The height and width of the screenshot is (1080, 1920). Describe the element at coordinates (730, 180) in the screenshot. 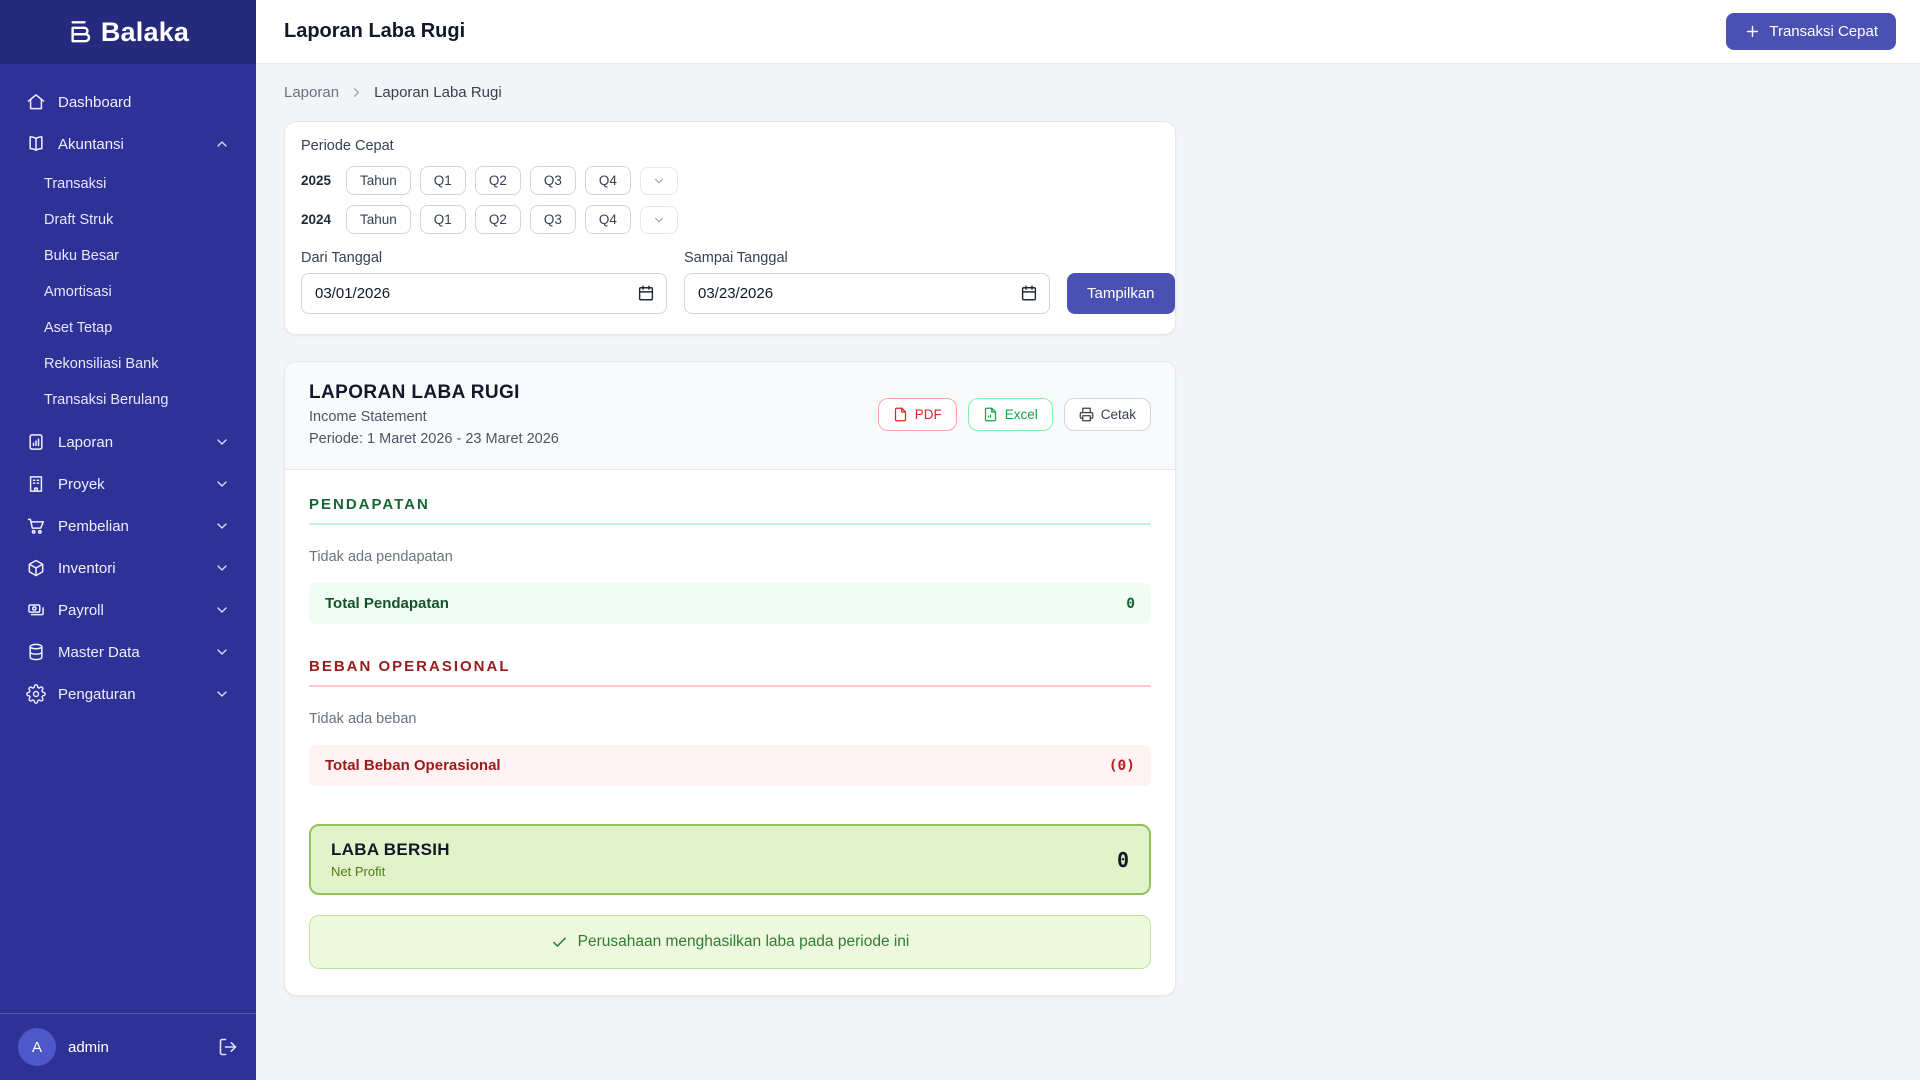

I see `year-row-2025: 2025 Tahun Q1 Q2 Q3 Q4` at that location.